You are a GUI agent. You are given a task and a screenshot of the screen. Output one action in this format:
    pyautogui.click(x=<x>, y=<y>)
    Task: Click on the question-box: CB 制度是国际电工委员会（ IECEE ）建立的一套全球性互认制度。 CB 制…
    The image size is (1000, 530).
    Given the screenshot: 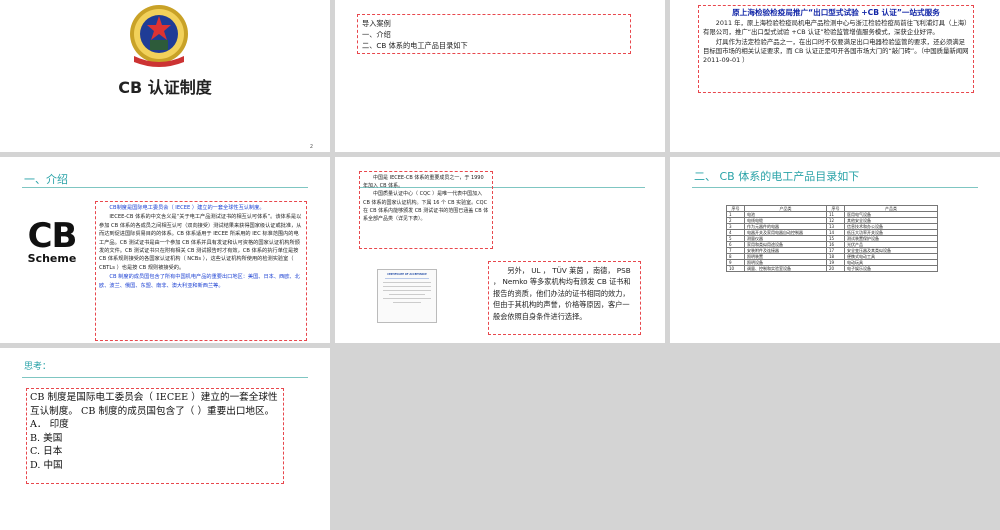 What is the action you would take?
    pyautogui.click(x=155, y=436)
    